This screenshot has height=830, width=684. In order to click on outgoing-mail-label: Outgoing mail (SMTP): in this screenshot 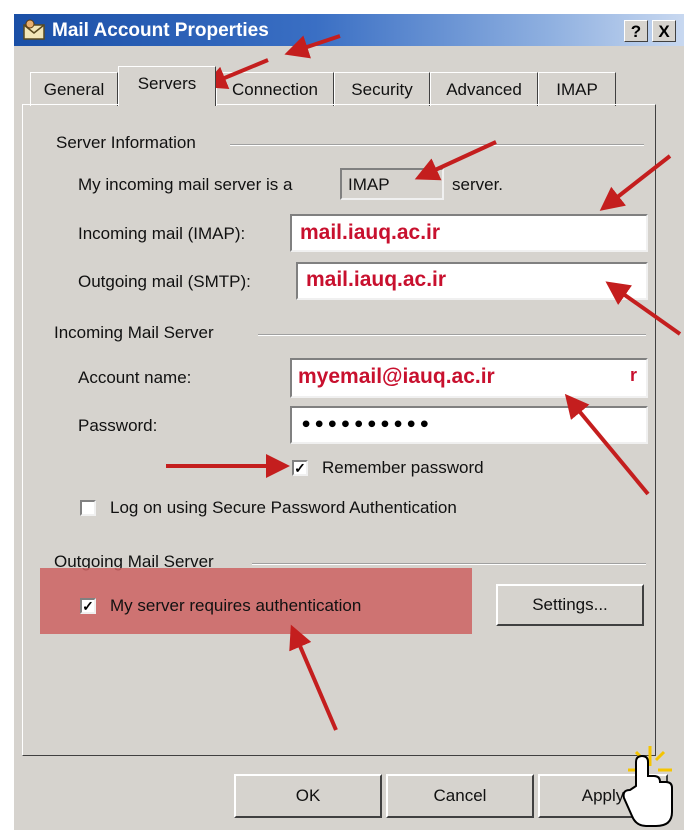, I will do `click(164, 281)`.